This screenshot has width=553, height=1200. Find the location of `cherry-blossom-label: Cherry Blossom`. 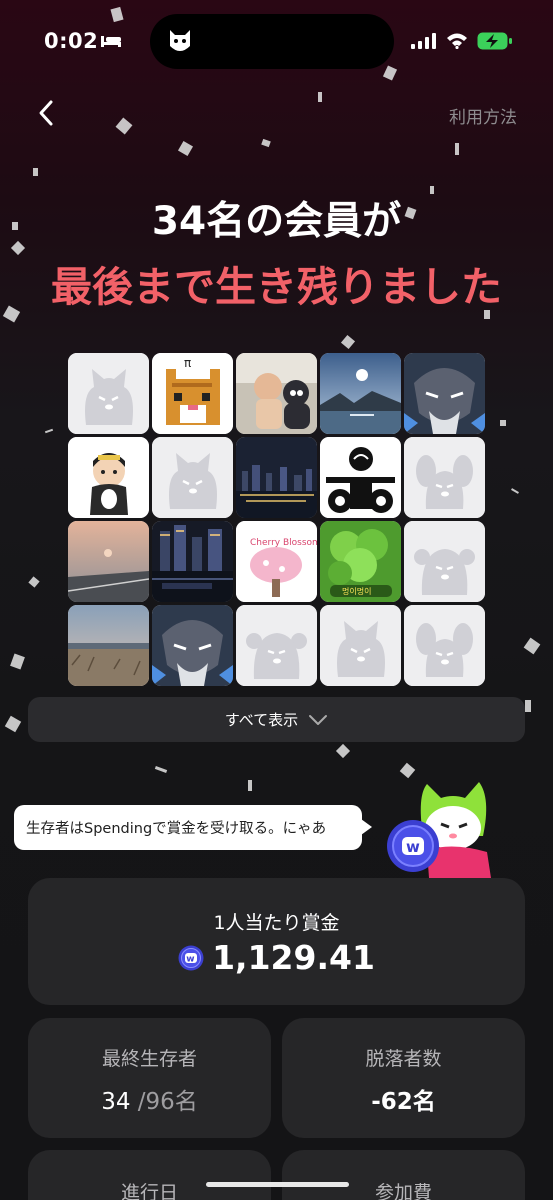

cherry-blossom-label: Cherry Blossom is located at coordinates (283, 543).